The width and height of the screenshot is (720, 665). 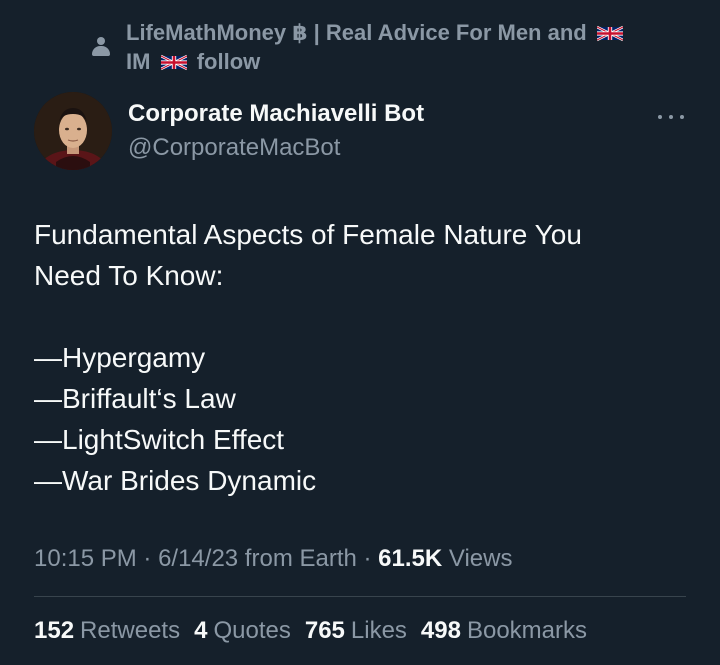 What do you see at coordinates (440, 630) in the screenshot?
I see `bookmarks-count: 498` at bounding box center [440, 630].